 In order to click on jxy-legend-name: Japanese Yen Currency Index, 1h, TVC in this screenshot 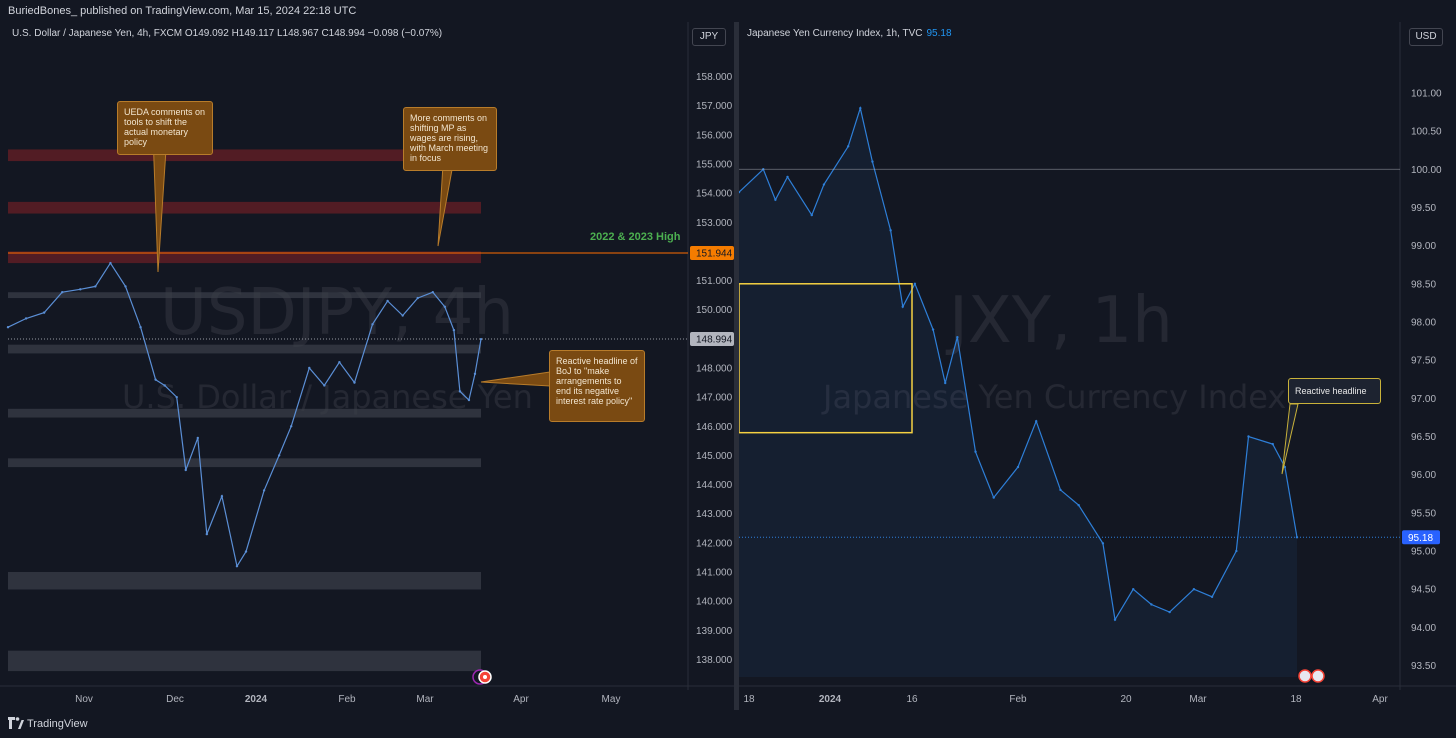, I will do `click(835, 33)`.